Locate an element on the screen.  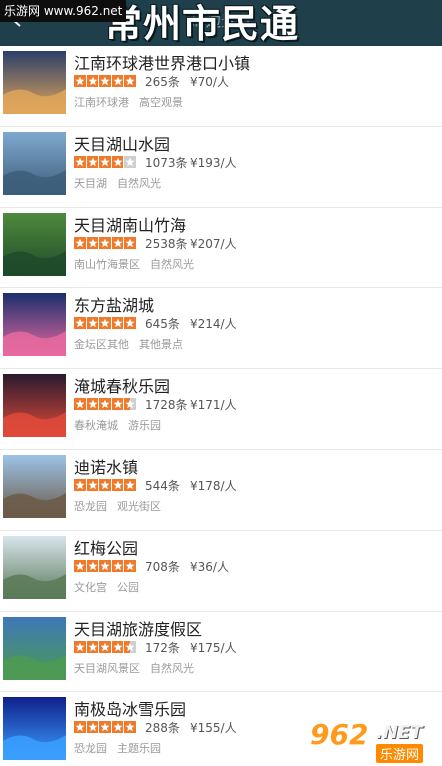
review-count: 645条 is located at coordinates (162, 324).